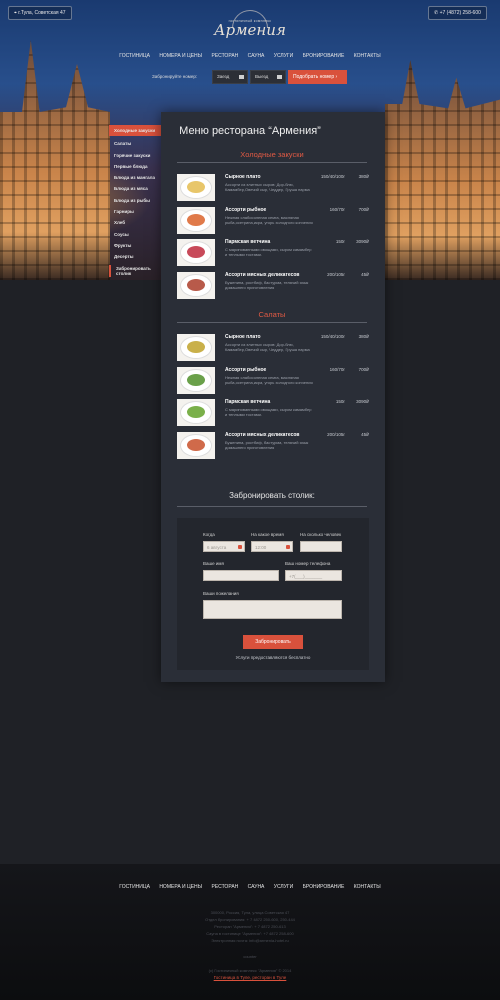 The image size is (500, 1000). What do you see at coordinates (180, 56) in the screenshot?
I see `nav-item-rooms: НОМЕРА И ЦЕНЫ` at bounding box center [180, 56].